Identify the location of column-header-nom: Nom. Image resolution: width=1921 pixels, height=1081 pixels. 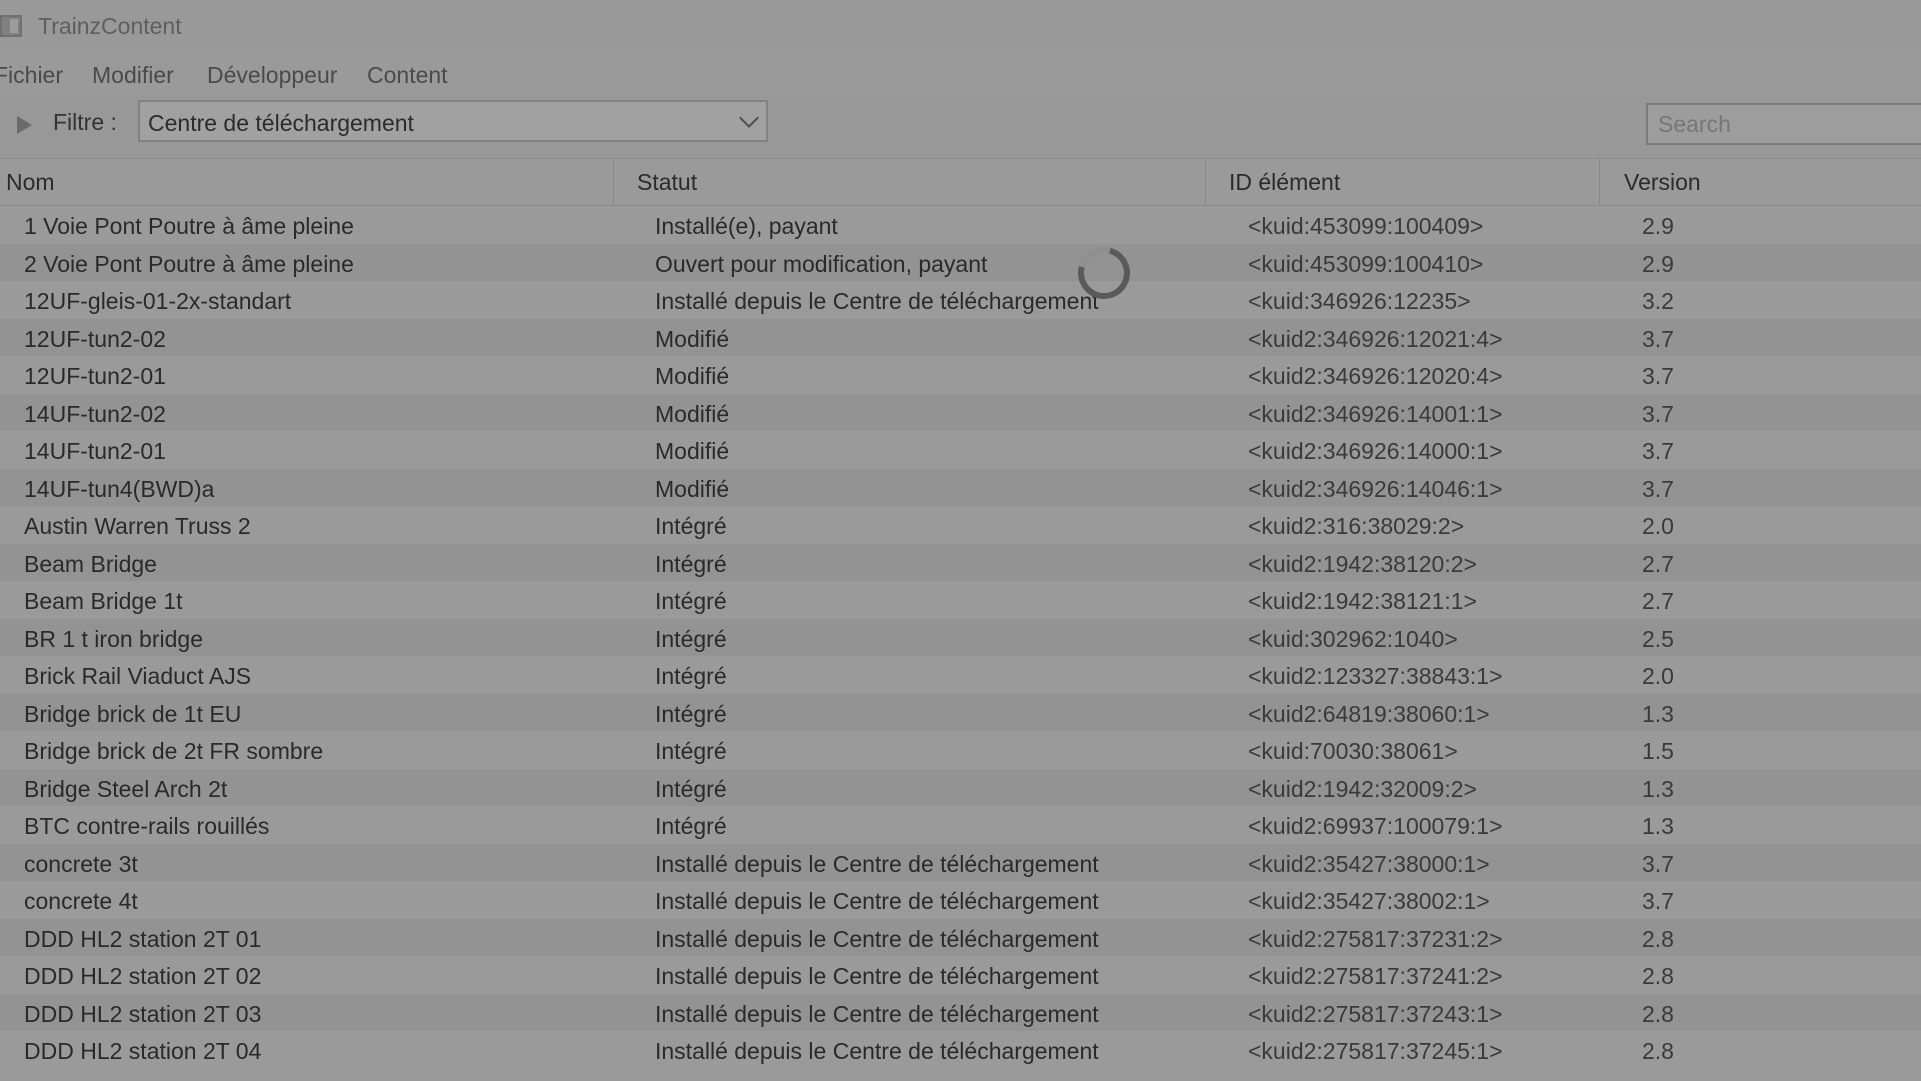
(307, 182).